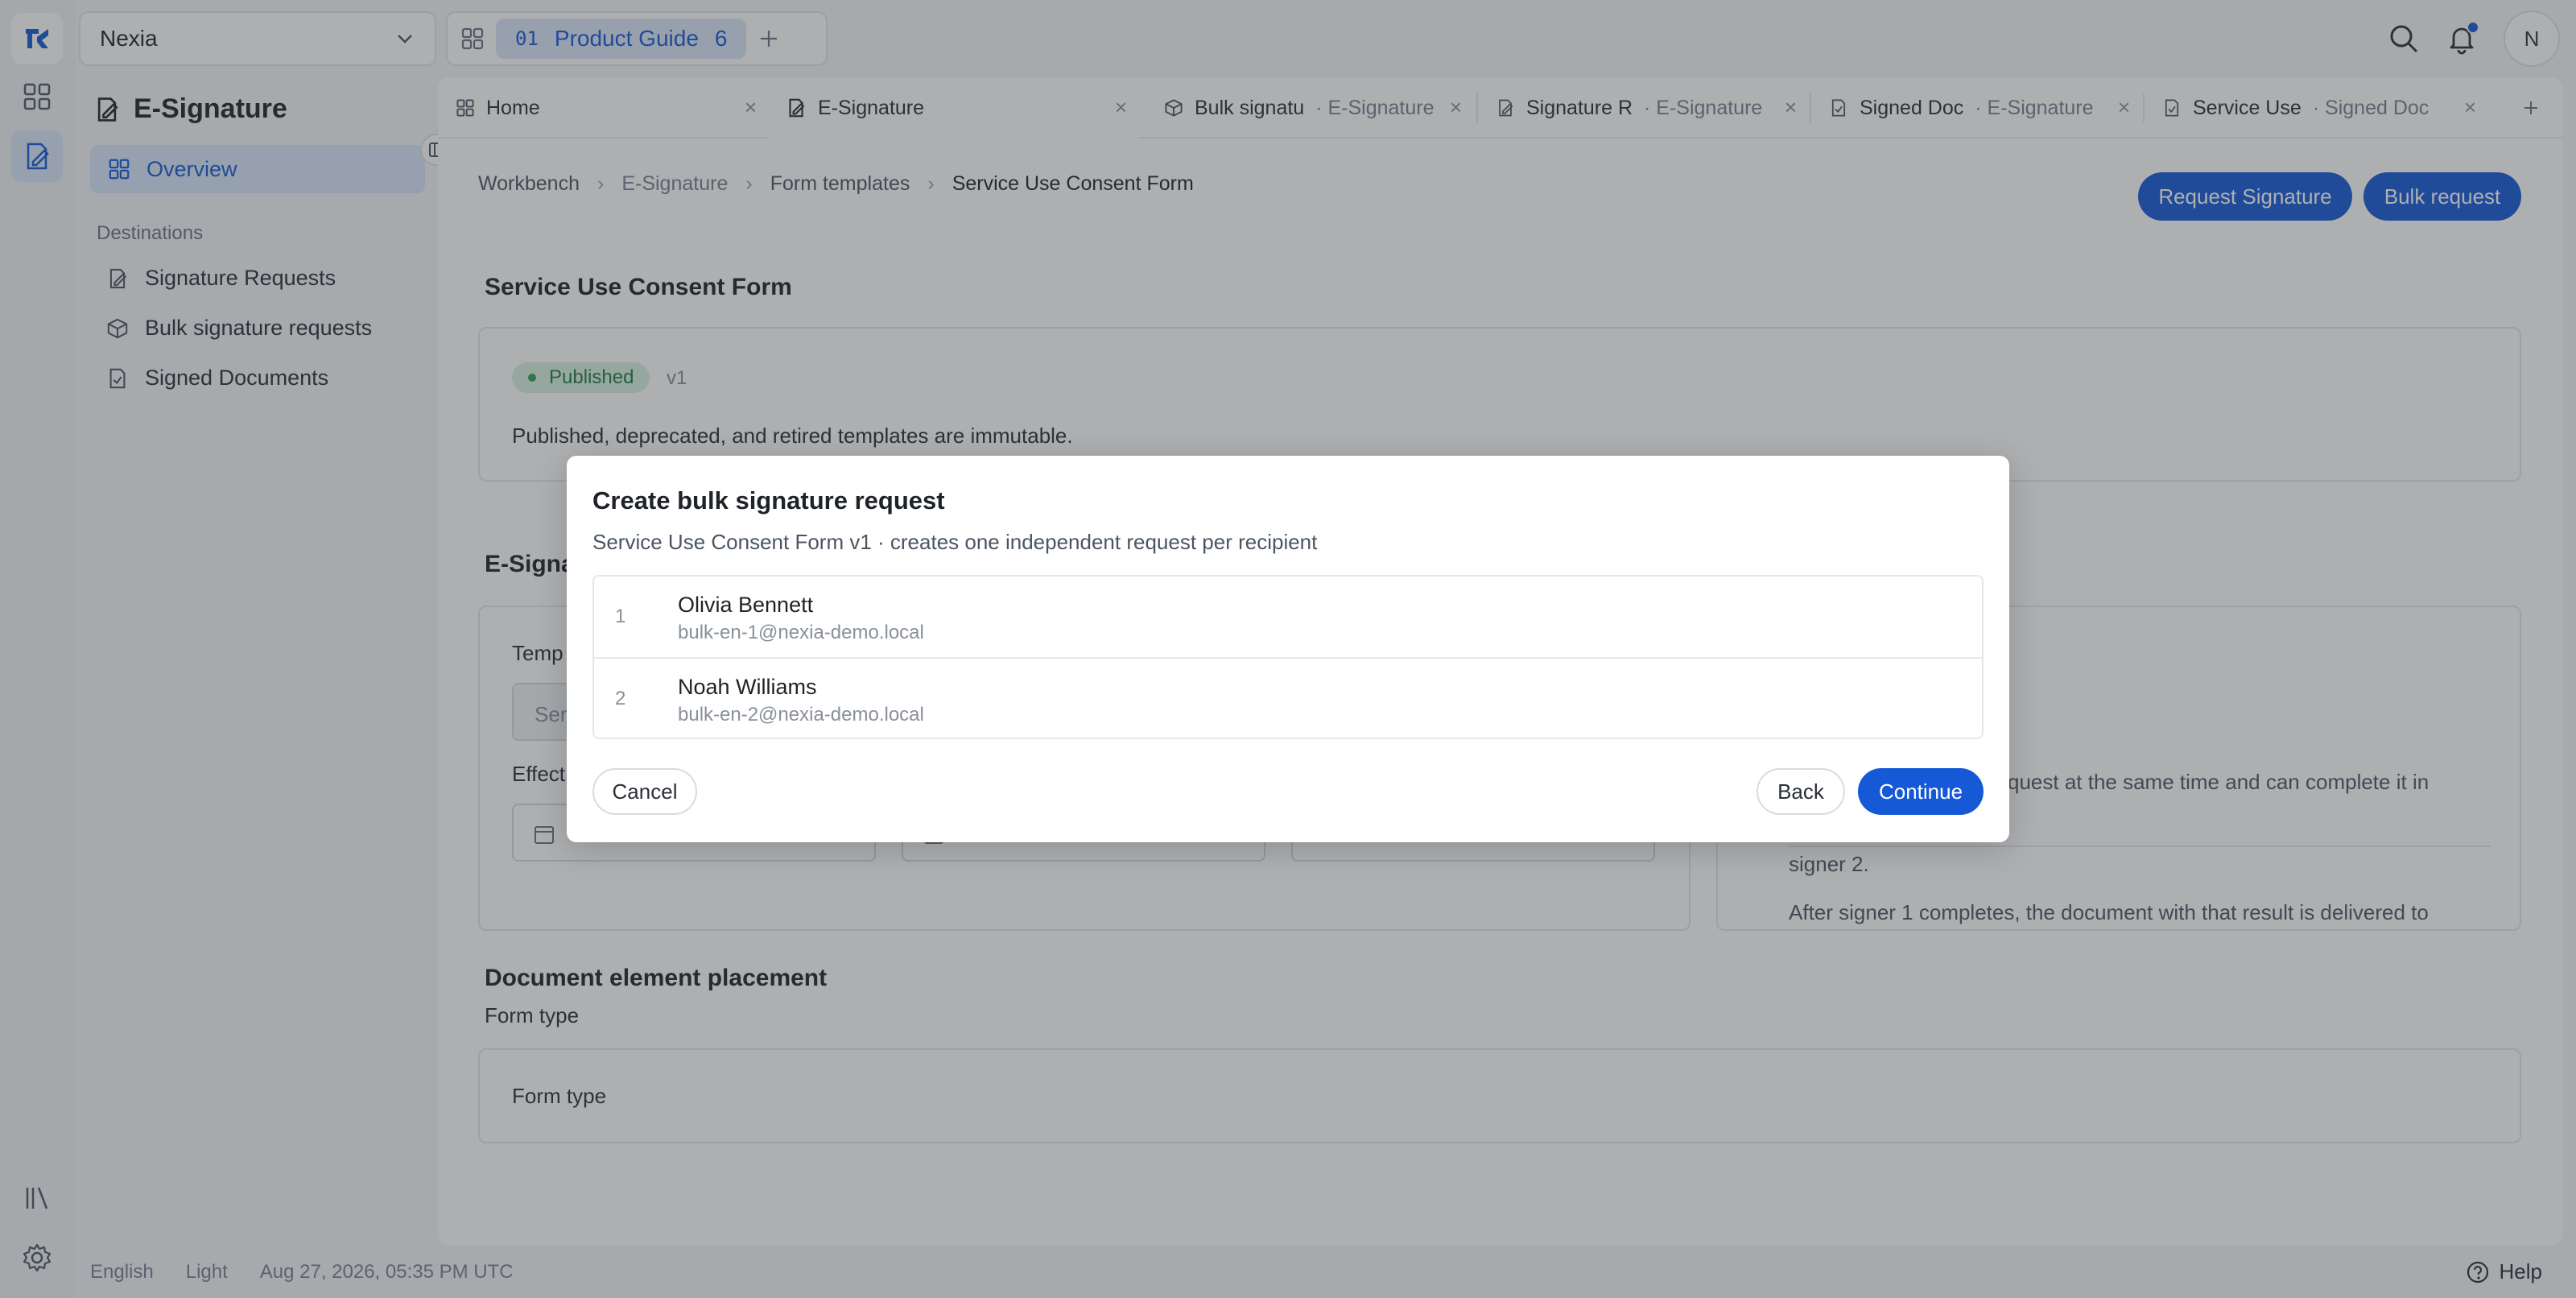  I want to click on cancel-button: Cancel, so click(644, 791).